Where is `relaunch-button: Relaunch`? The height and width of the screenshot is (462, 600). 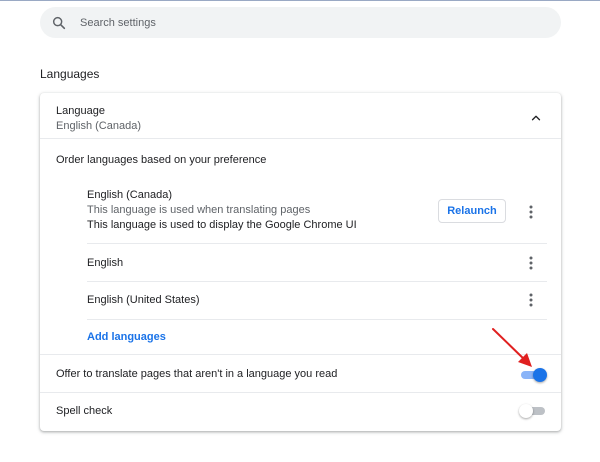
relaunch-button: Relaunch is located at coordinates (472, 211).